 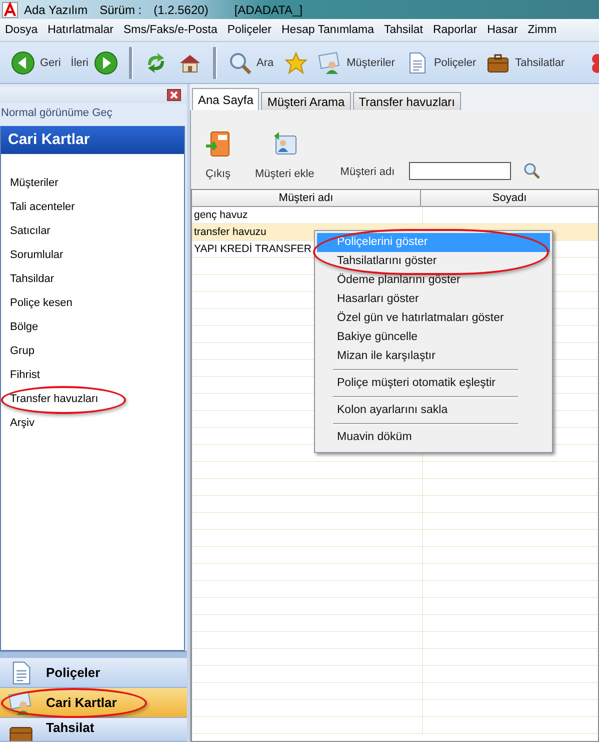 I want to click on field-label: Müşteri adı, so click(x=367, y=173).